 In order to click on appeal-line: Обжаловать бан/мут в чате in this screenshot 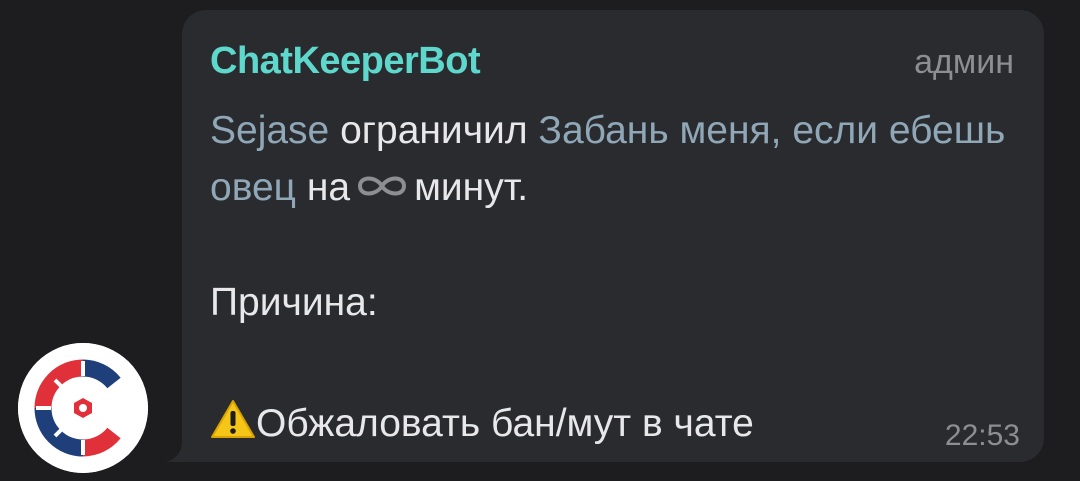, I will do `click(482, 422)`.